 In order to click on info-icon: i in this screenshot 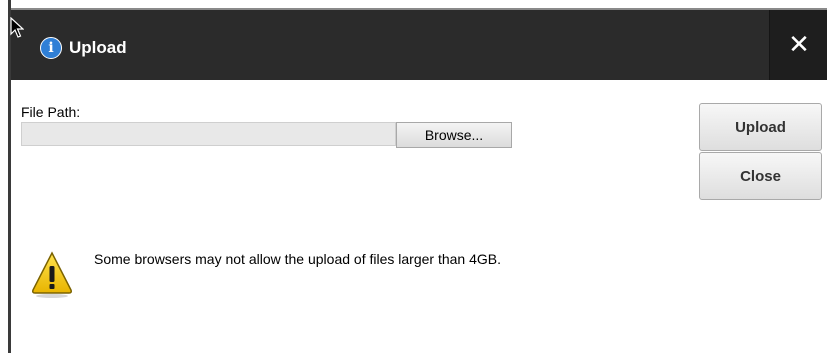, I will do `click(51, 48)`.